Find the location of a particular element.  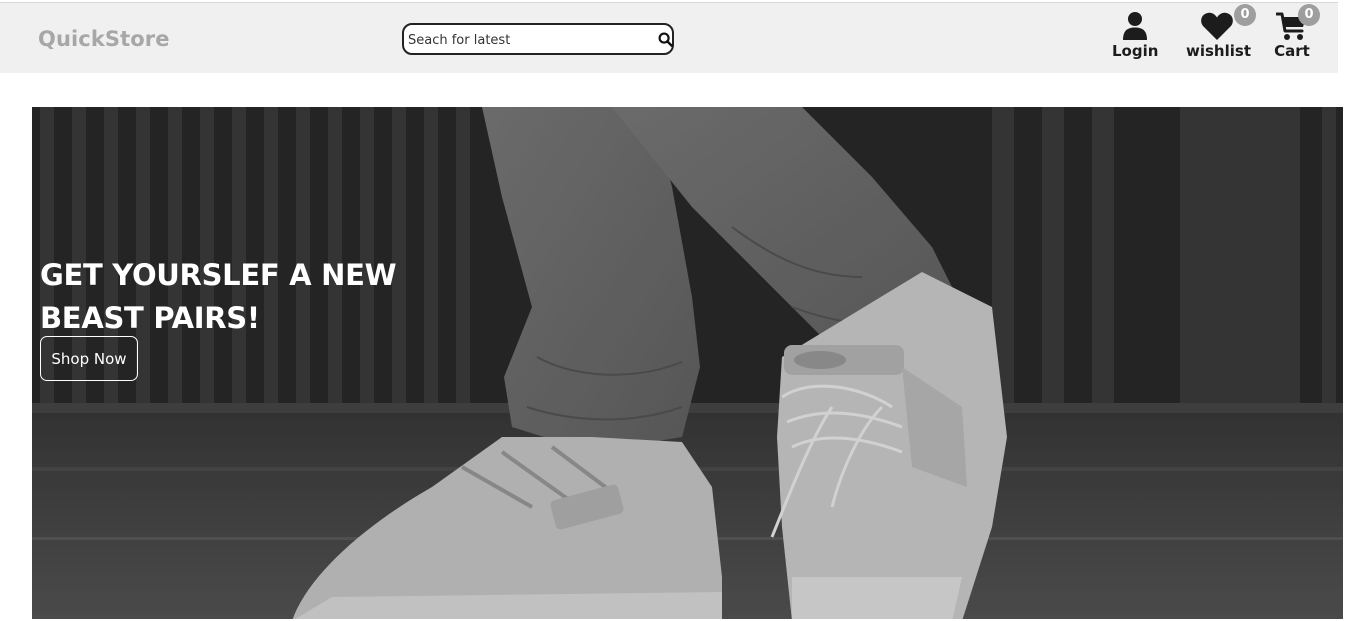

cart-label: Cart is located at coordinates (1292, 51).